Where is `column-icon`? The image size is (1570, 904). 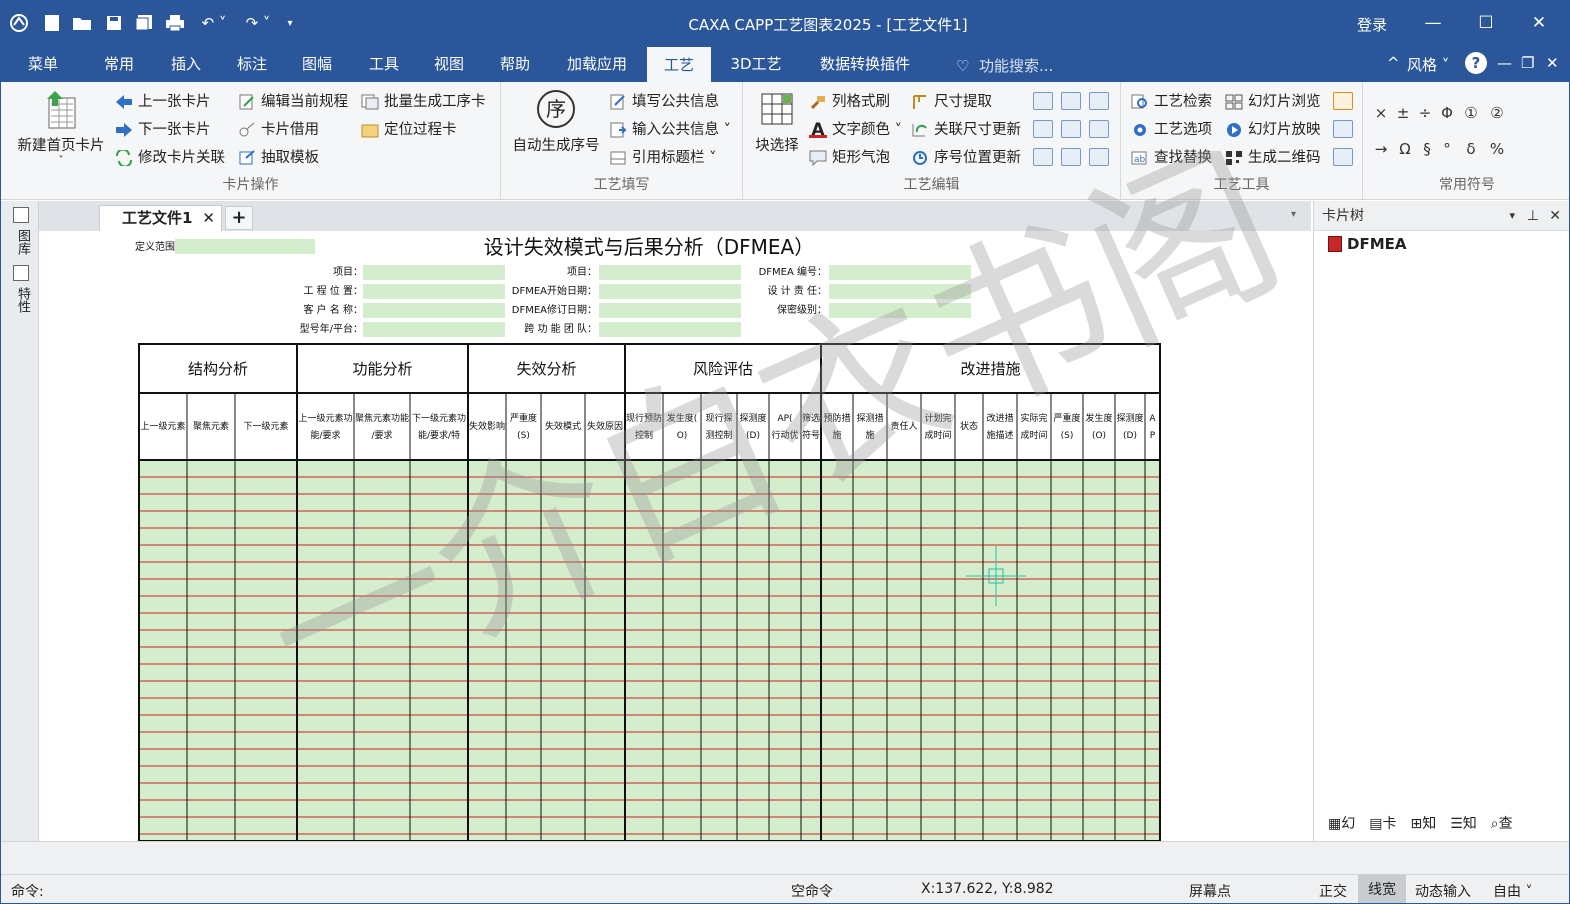
column-icon is located at coordinates (1099, 129).